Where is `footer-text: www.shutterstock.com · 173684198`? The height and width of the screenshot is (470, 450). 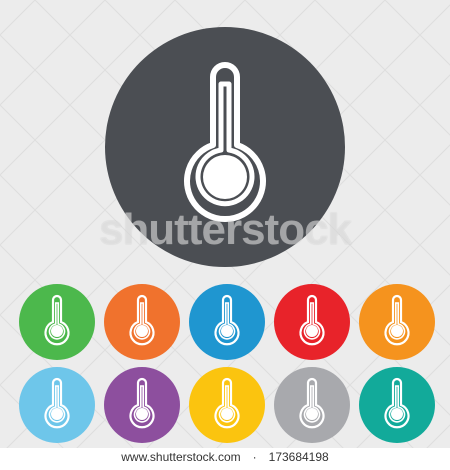
footer-text: www.shutterstock.com · 173684198 is located at coordinates (225, 457).